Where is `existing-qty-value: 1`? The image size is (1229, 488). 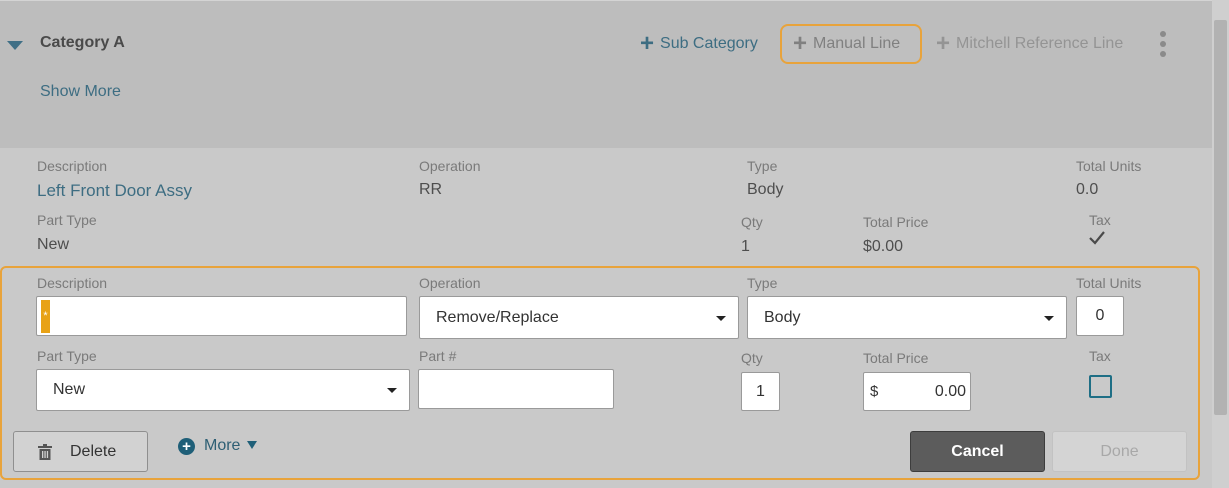 existing-qty-value: 1 is located at coordinates (745, 246).